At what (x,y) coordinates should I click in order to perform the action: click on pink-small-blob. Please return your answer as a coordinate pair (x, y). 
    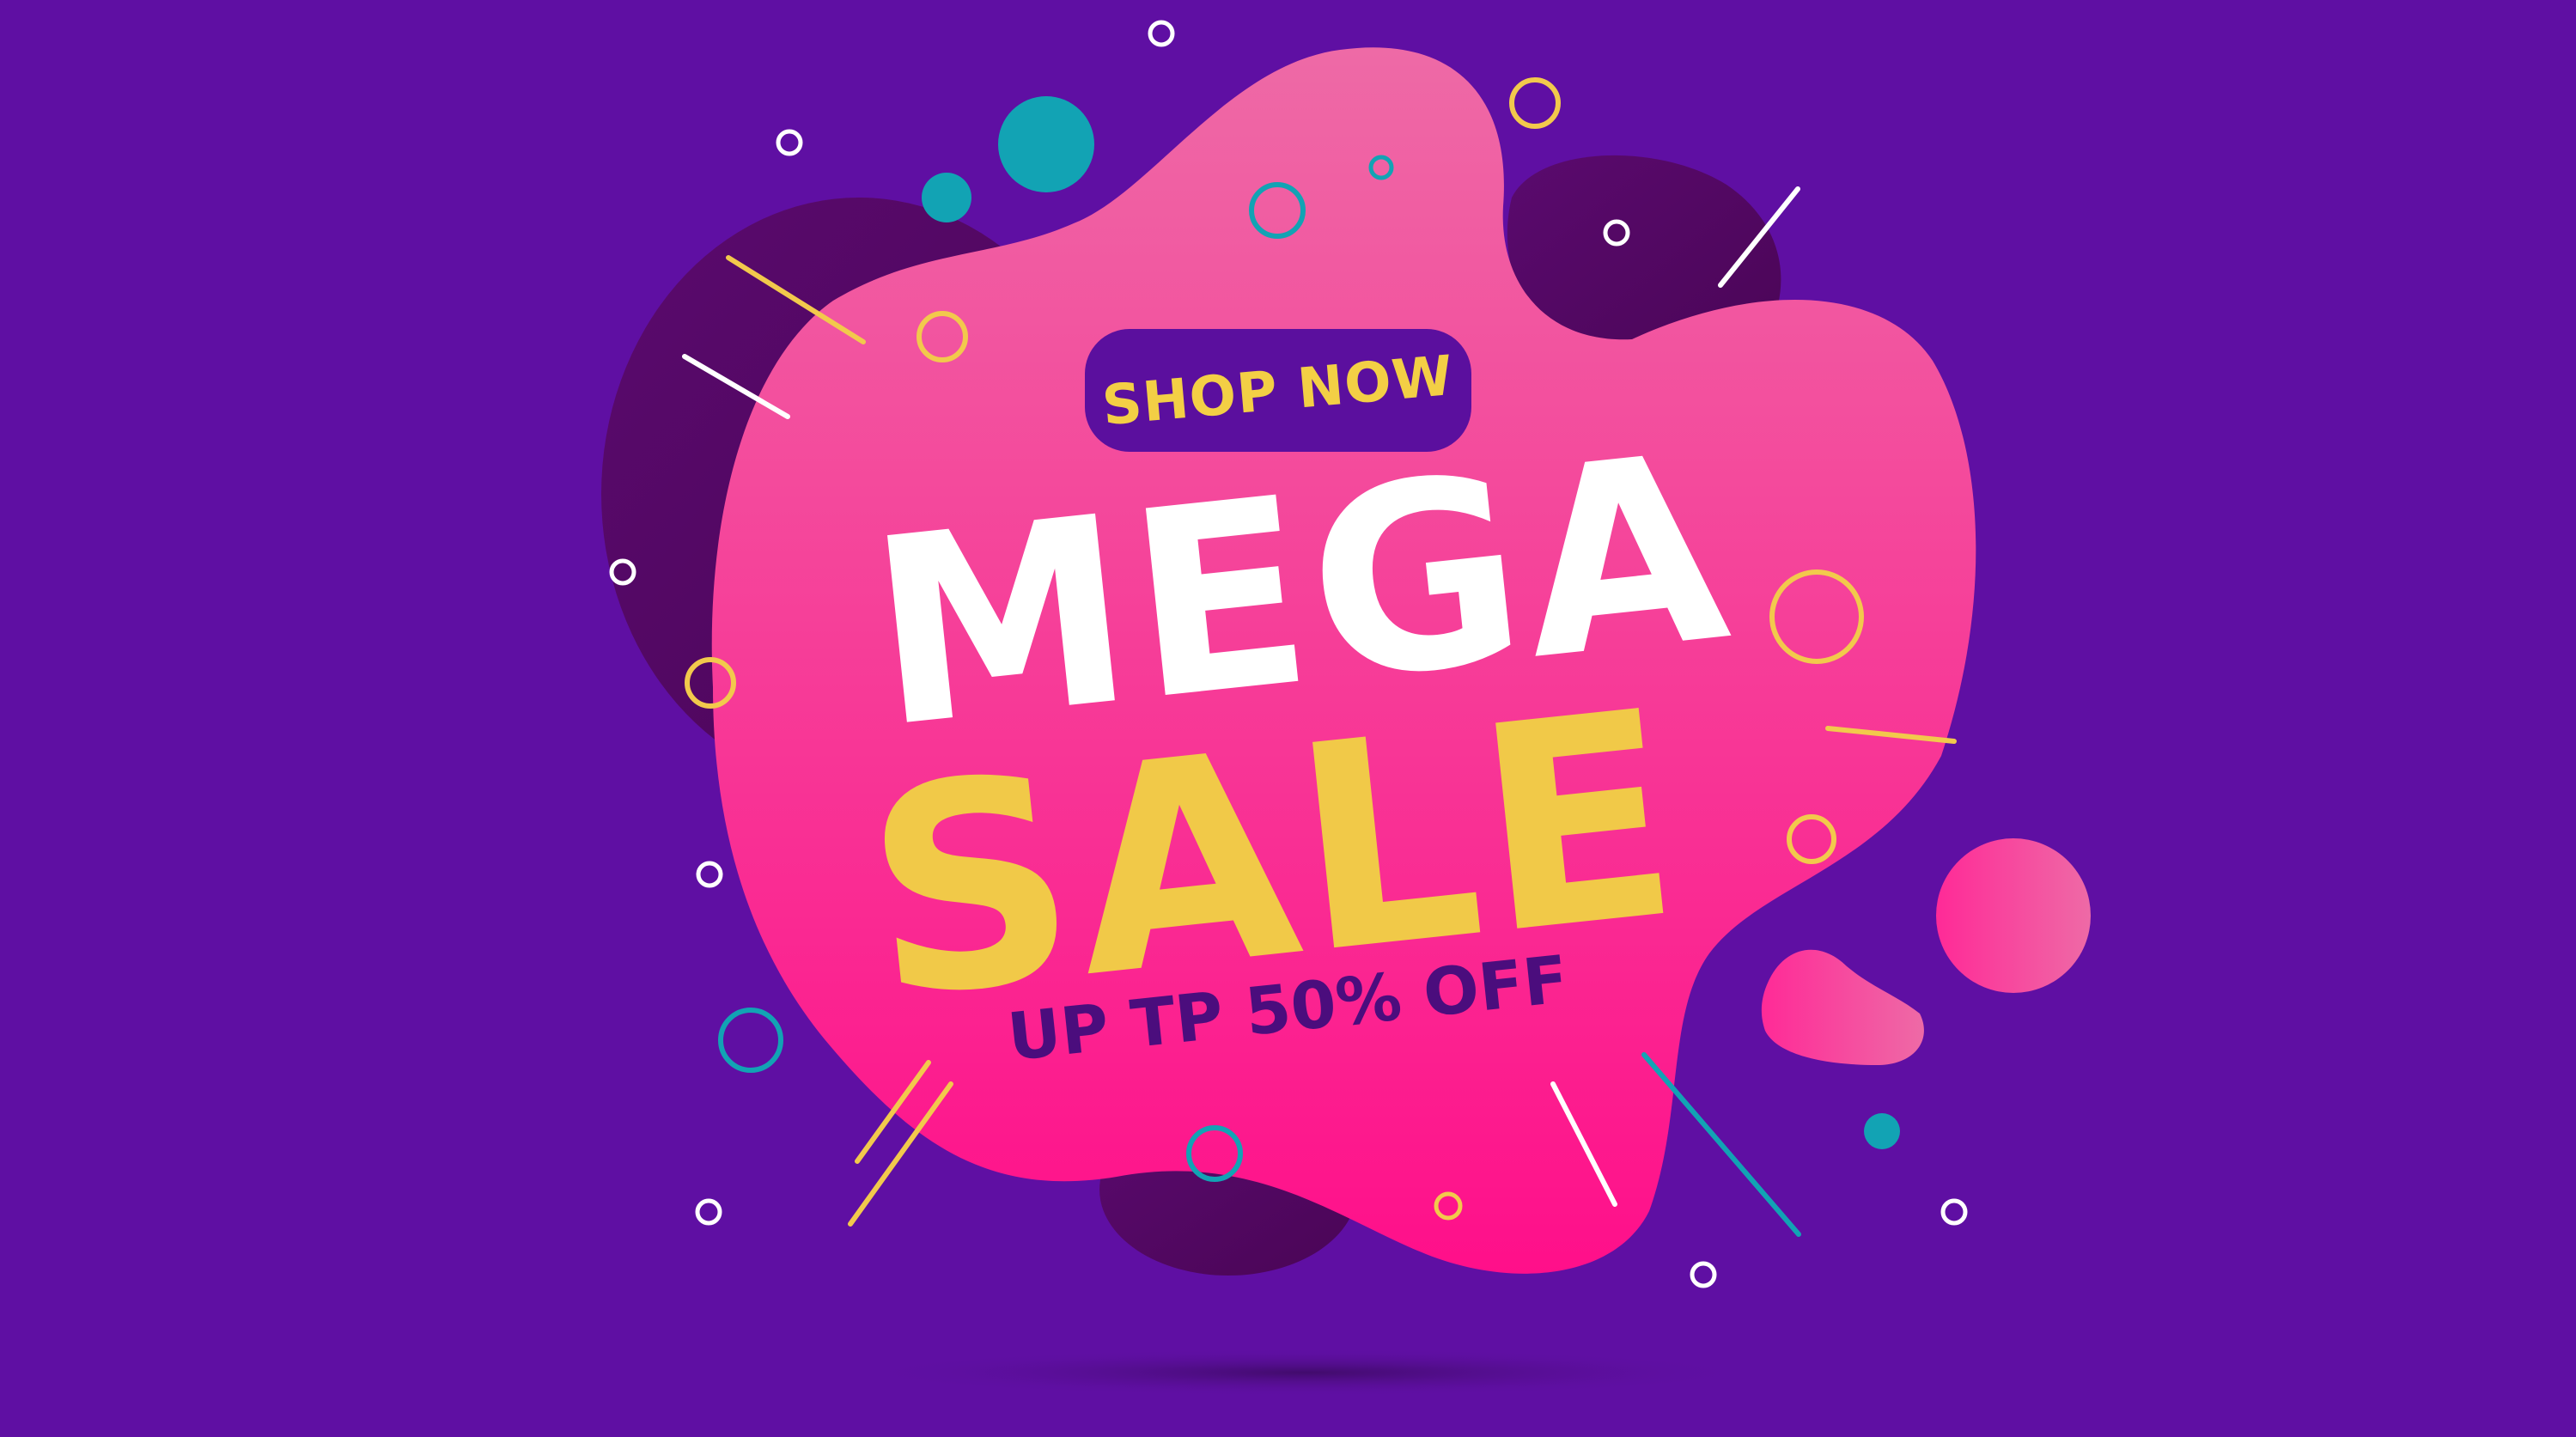
    Looking at the image, I should click on (1842, 1007).